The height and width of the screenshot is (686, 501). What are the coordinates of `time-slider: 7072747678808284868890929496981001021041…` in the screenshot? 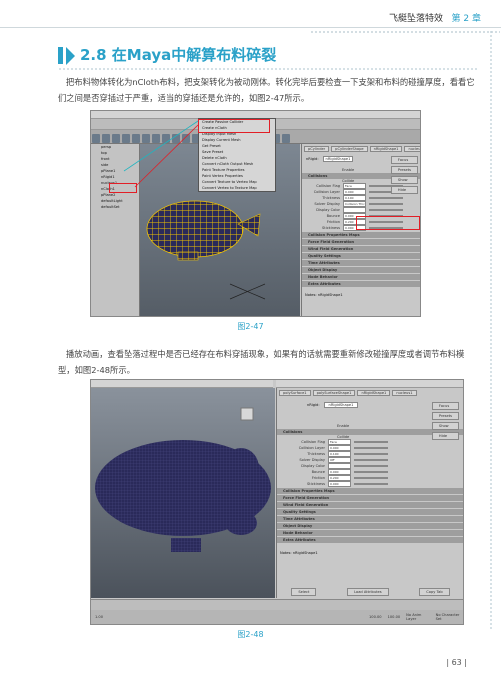 It's located at (277, 607).